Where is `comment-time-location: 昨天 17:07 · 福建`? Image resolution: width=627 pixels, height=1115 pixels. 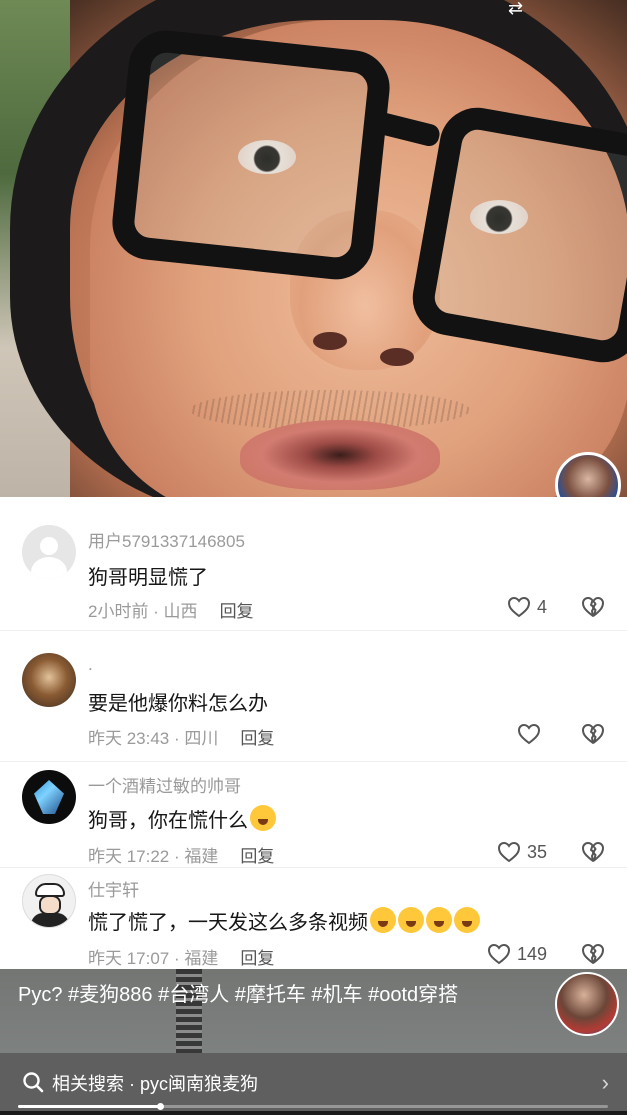
comment-time-location: 昨天 17:07 · 福建 is located at coordinates (153, 958).